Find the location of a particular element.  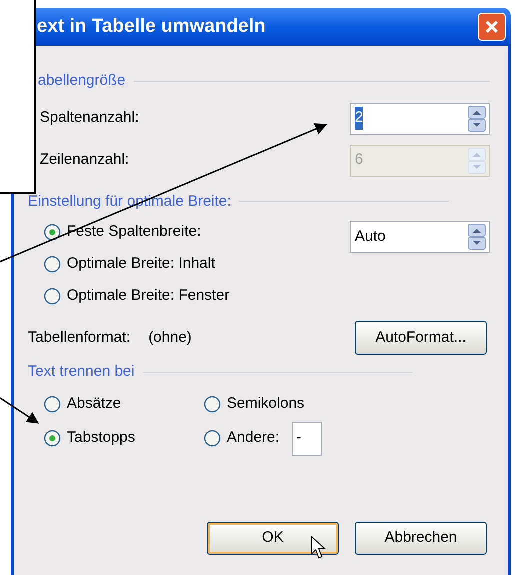

field-value: 2 is located at coordinates (359, 118).